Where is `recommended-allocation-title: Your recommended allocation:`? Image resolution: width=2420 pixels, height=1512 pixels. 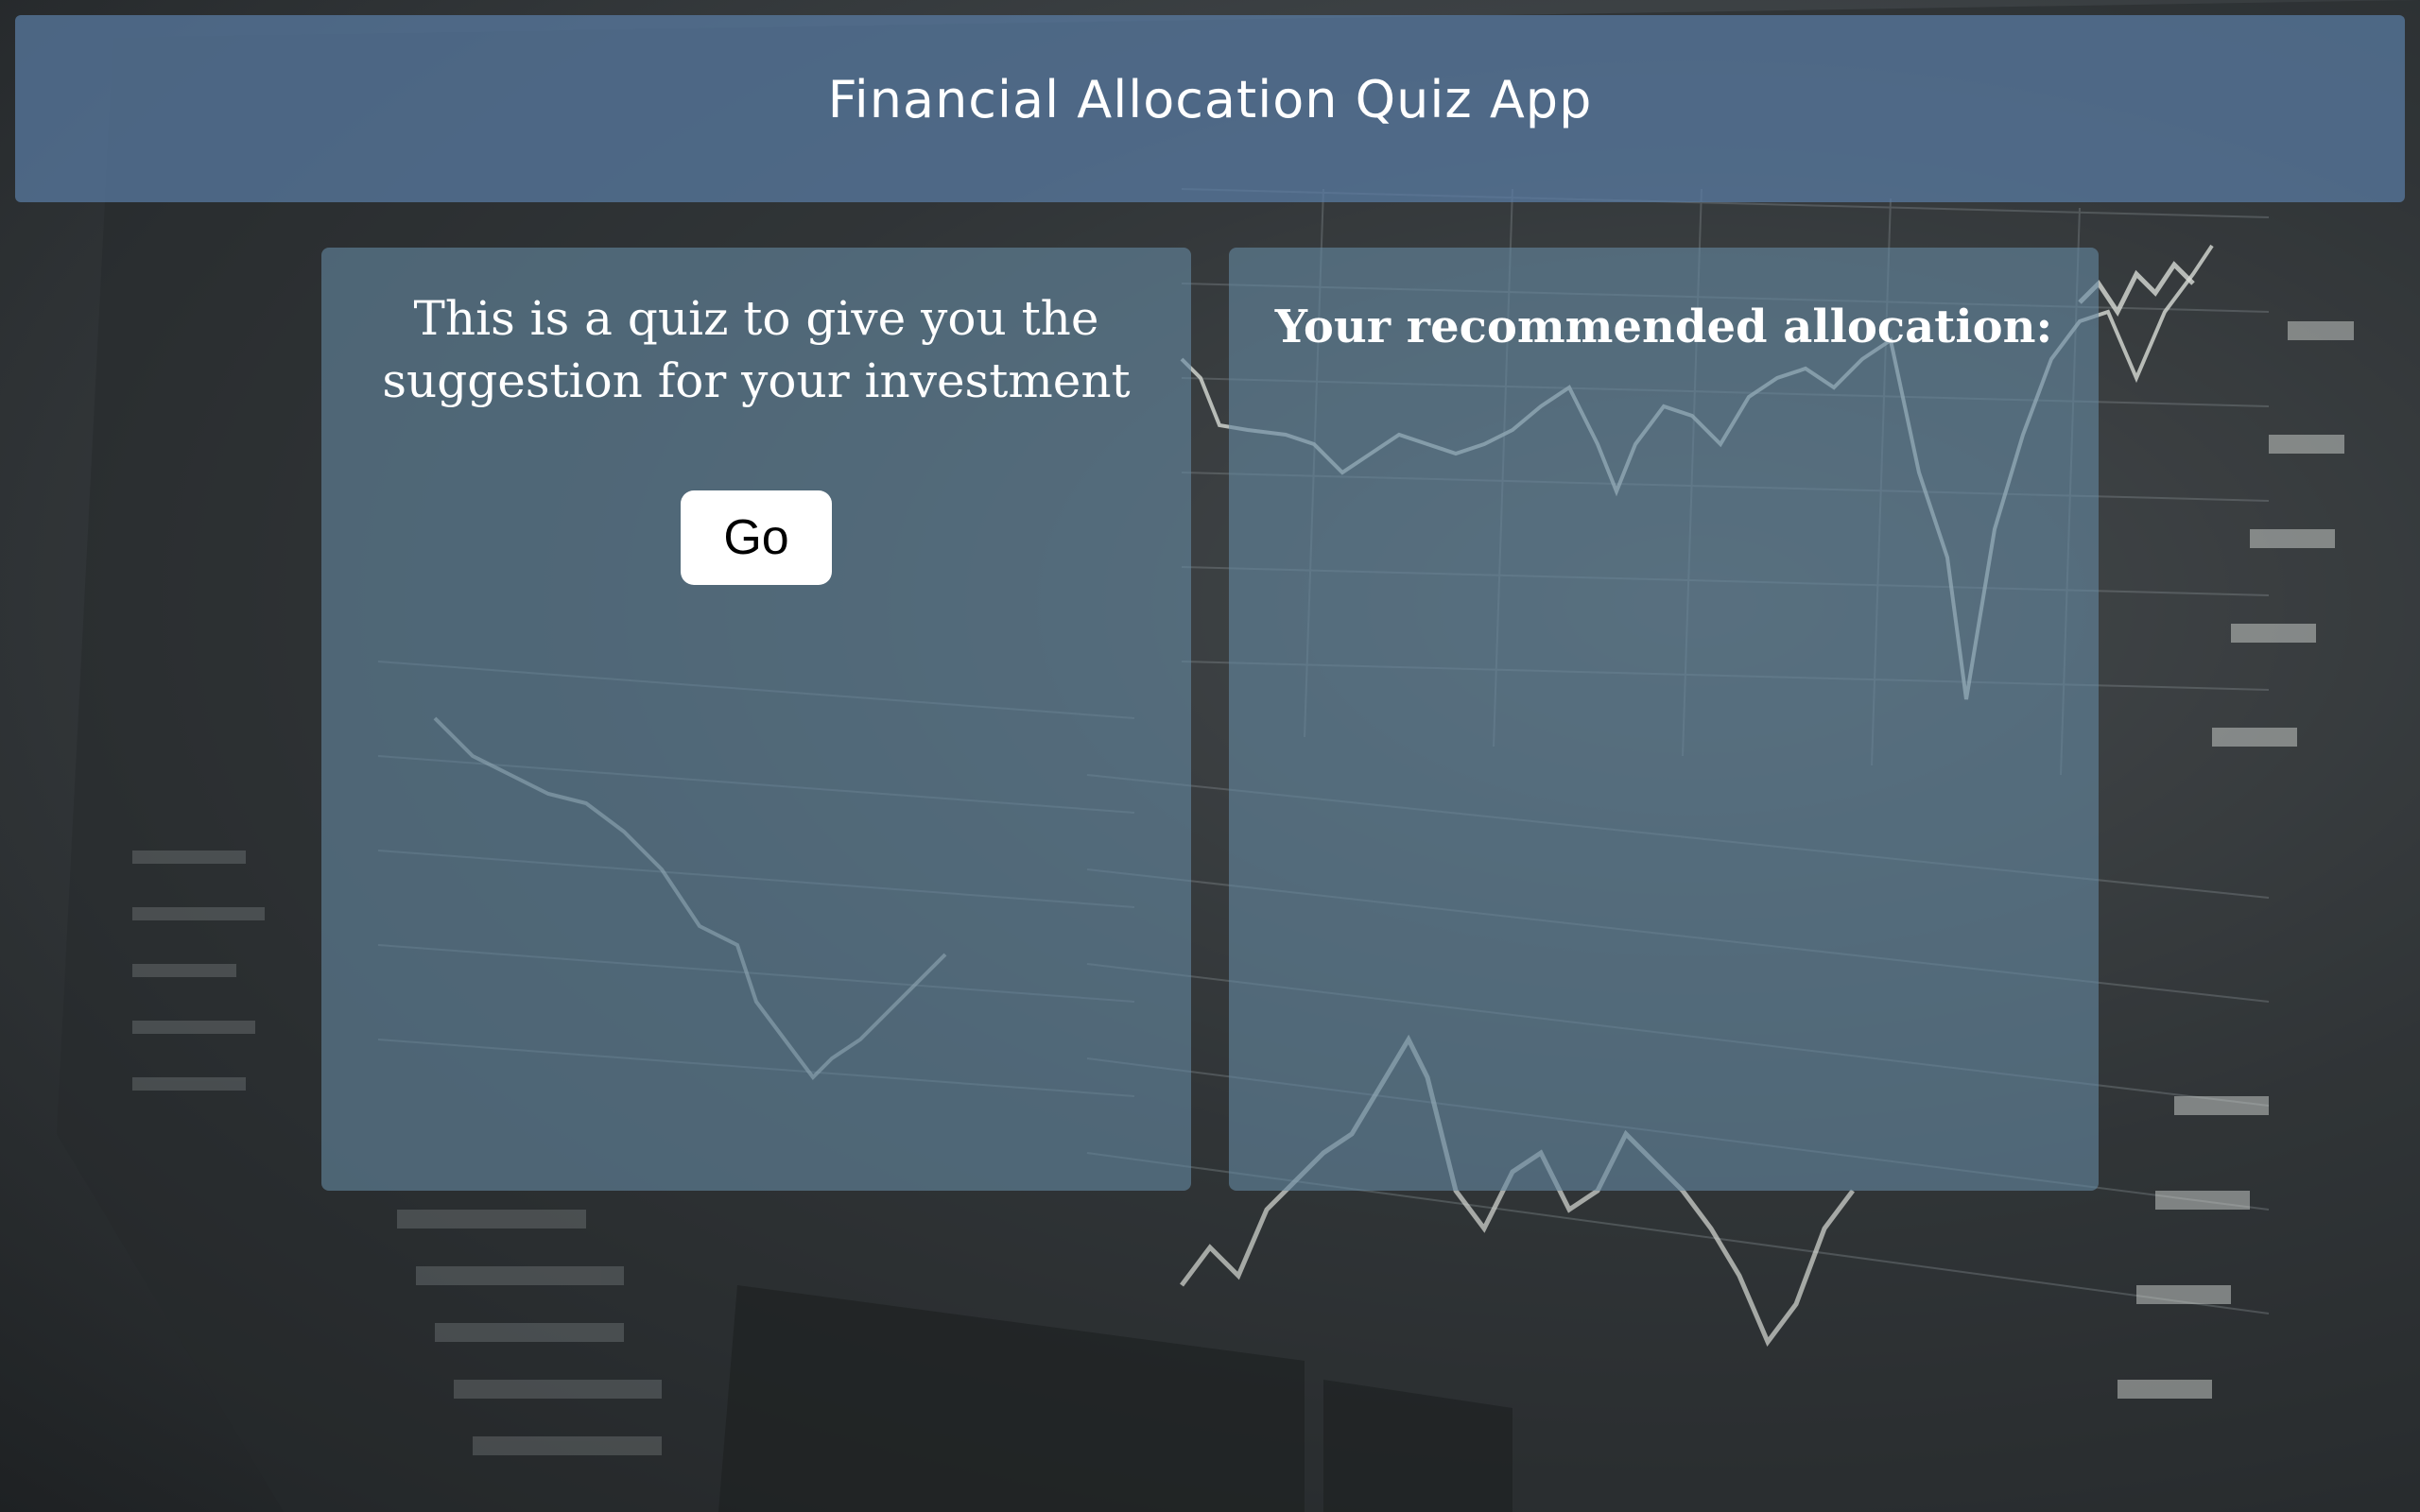
recommended-allocation-title: Your recommended allocation: is located at coordinates (1663, 327).